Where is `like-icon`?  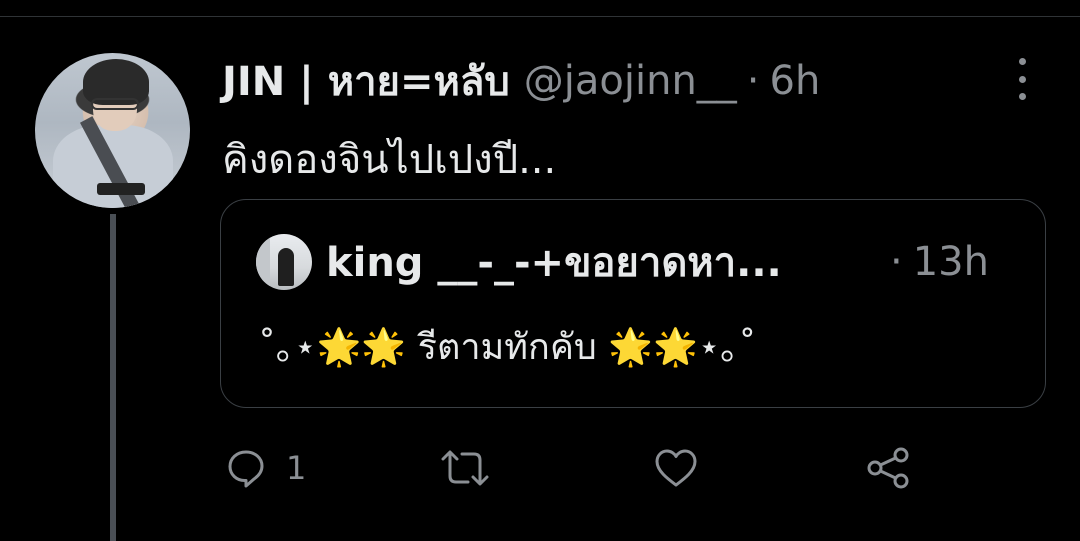
like-icon is located at coordinates (676, 468).